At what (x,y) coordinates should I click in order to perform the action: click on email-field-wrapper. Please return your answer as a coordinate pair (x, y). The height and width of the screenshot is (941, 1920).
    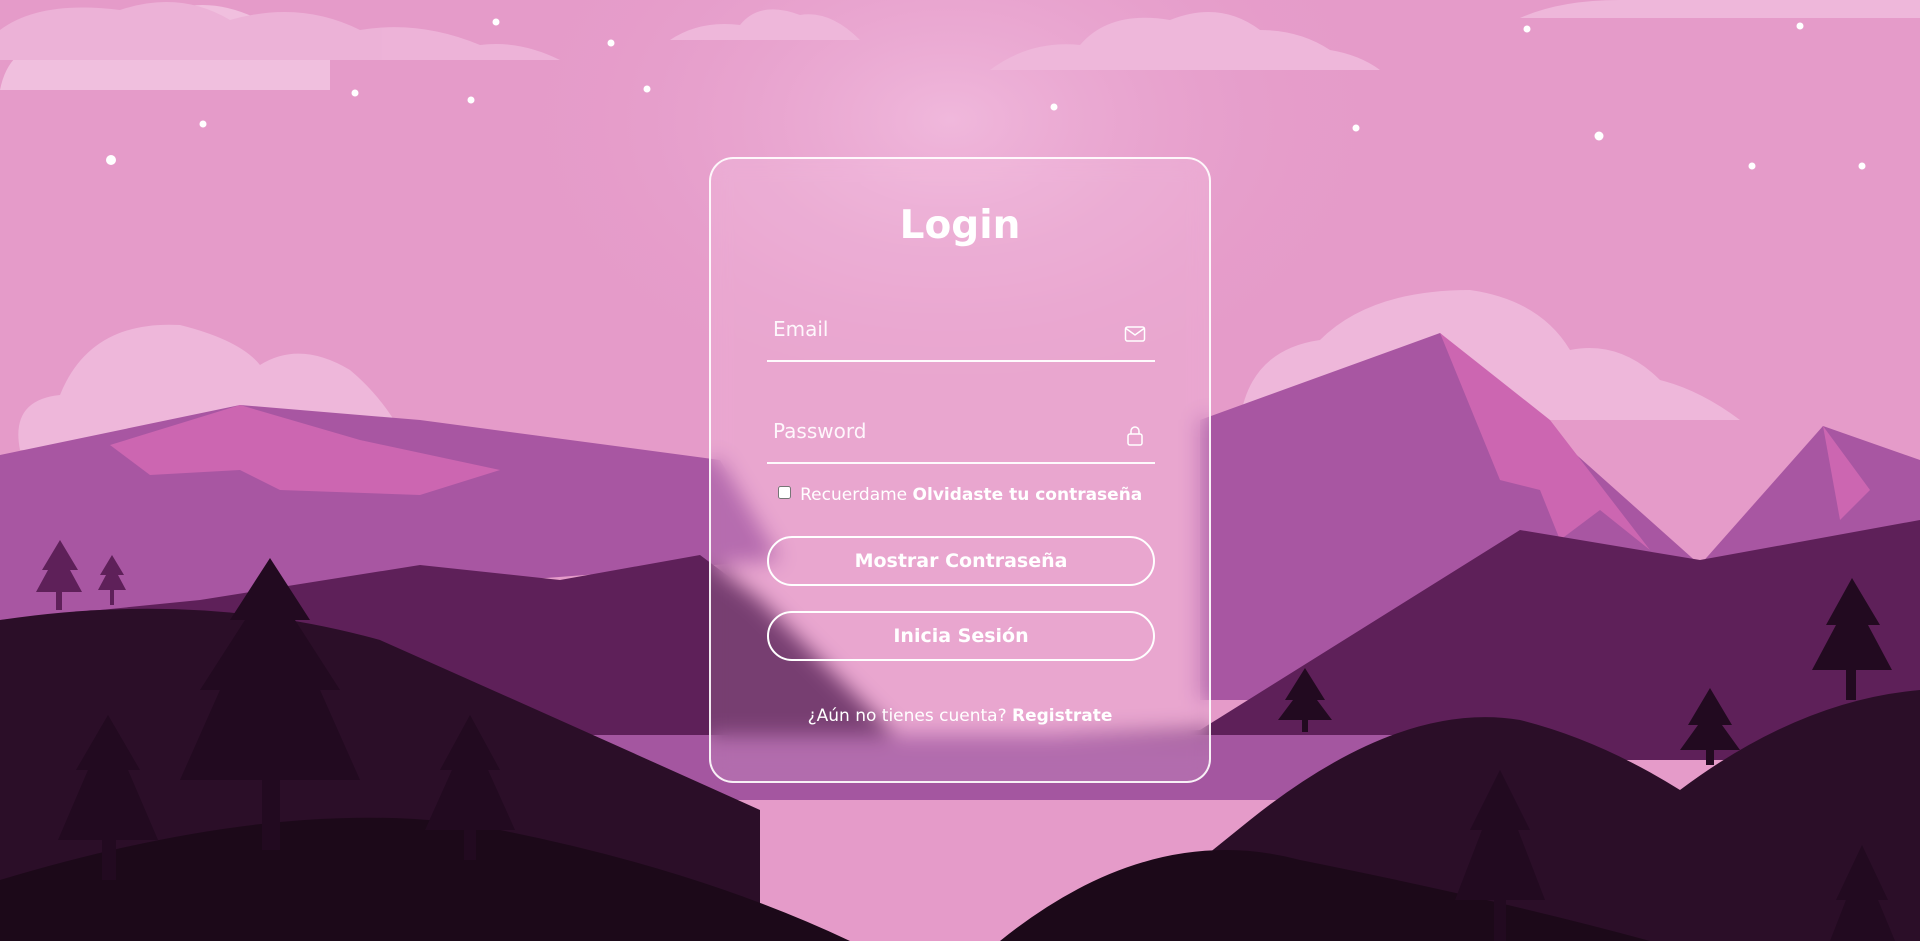
    Looking at the image, I should click on (961, 331).